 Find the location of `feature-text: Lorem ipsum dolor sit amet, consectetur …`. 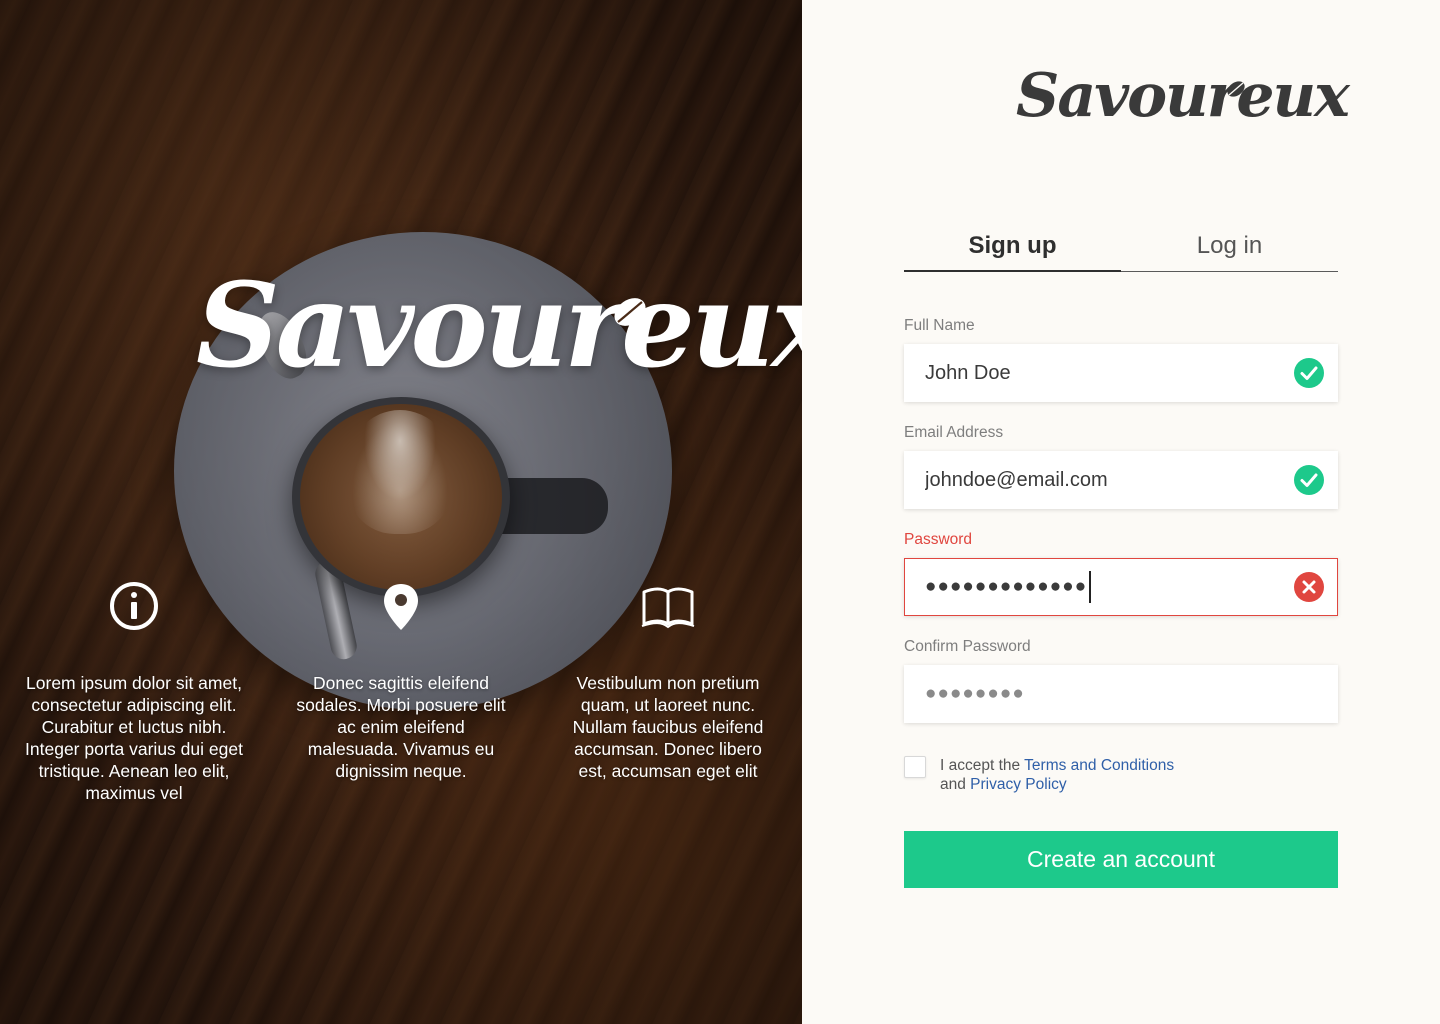

feature-text: Lorem ipsum dolor sit amet, consectetur … is located at coordinates (134, 738).